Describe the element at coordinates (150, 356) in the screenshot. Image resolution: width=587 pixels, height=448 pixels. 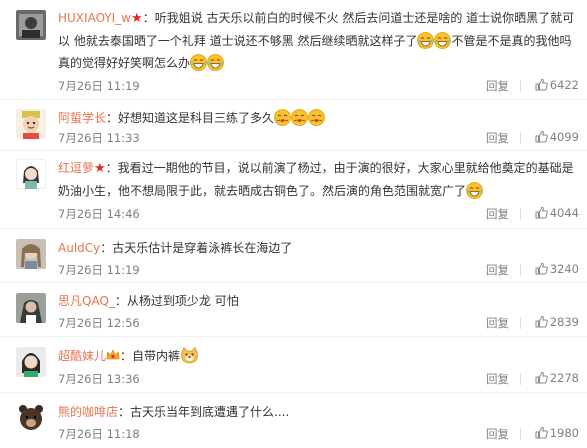
I see `comment-text: ：自带内裤` at that location.